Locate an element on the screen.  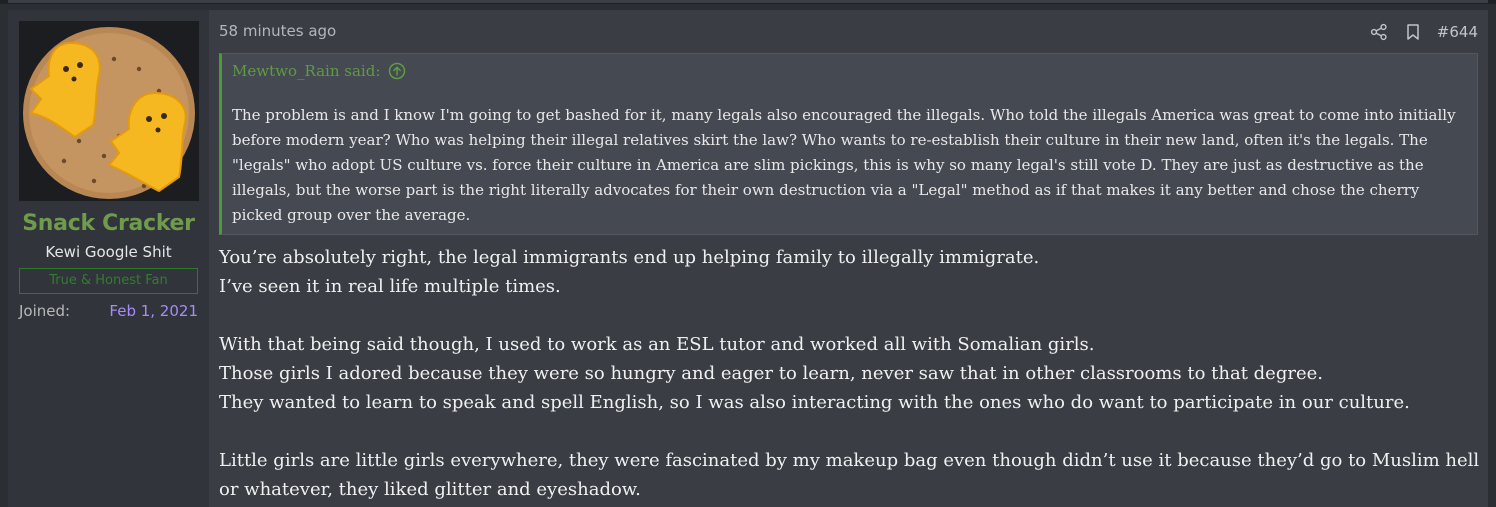
user-title: Kewi Google Shit is located at coordinates (108, 252).